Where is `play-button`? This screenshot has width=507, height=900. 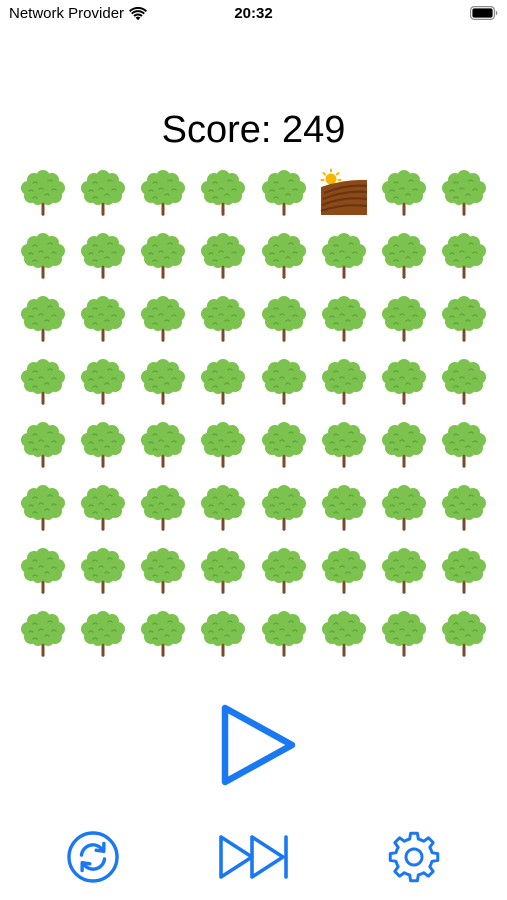 play-button is located at coordinates (258, 745).